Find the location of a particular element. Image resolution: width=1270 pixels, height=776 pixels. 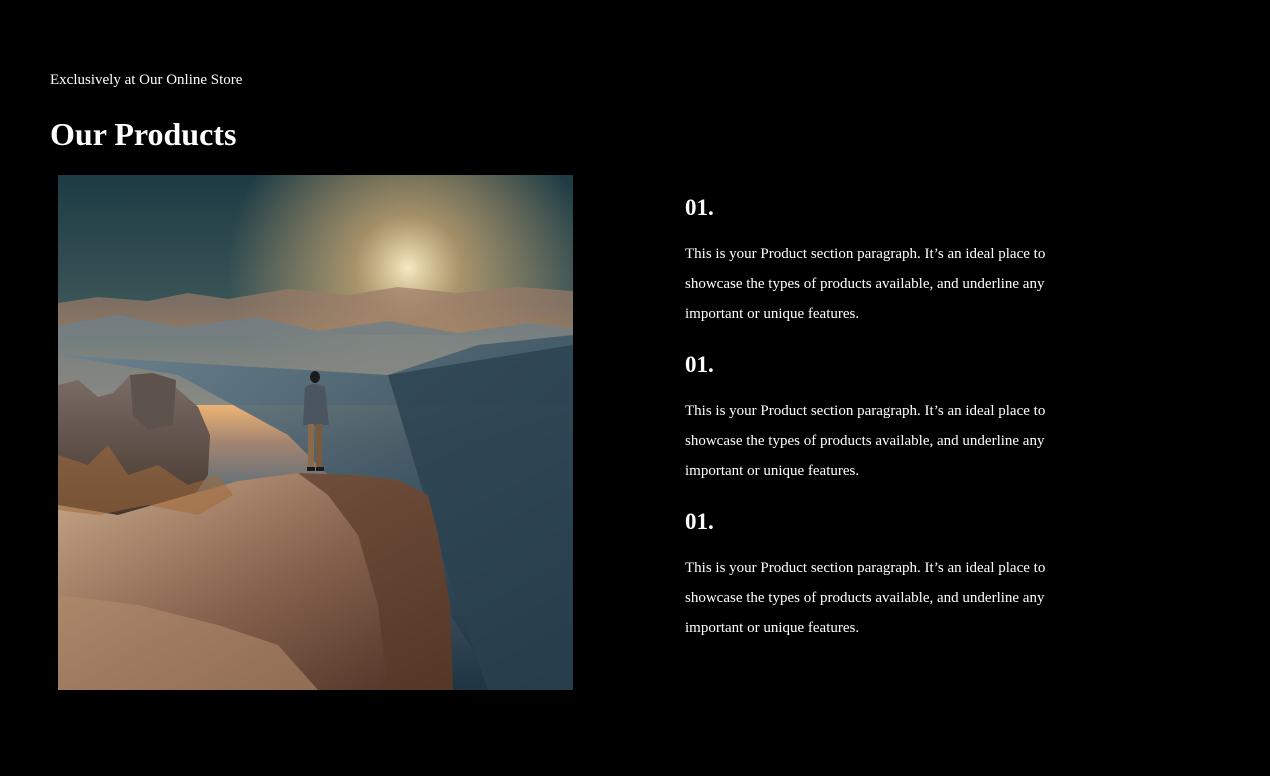

page-title: Our Products is located at coordinates (143, 134).